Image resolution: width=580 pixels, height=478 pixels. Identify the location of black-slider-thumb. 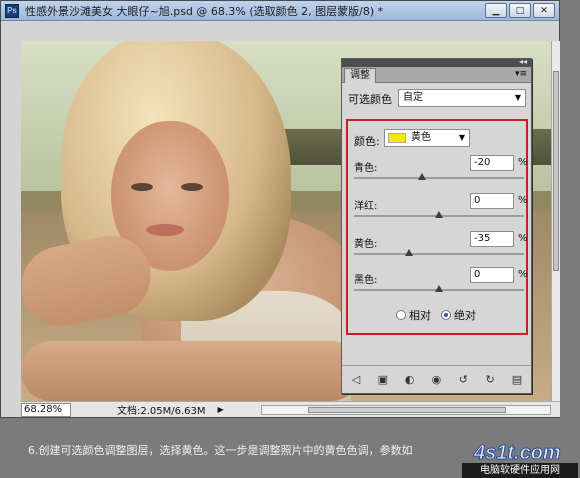
(439, 288).